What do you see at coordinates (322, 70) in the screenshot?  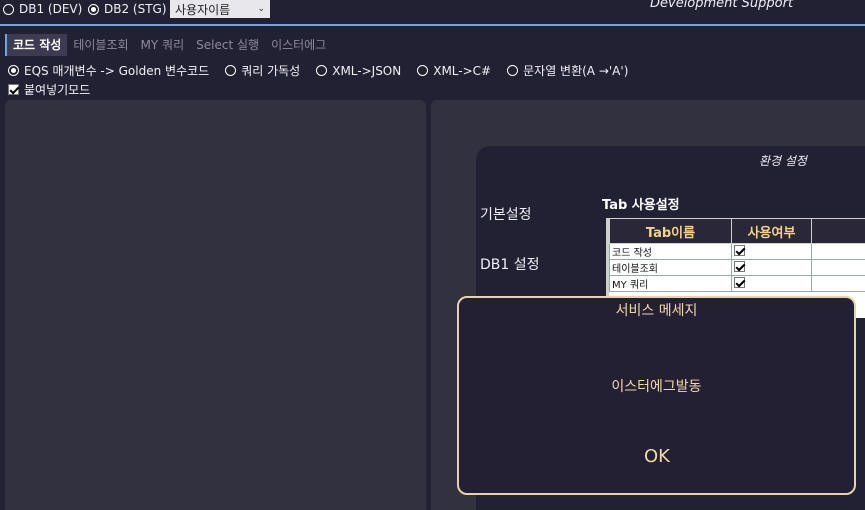 I see `mode-xml-json-radio` at bounding box center [322, 70].